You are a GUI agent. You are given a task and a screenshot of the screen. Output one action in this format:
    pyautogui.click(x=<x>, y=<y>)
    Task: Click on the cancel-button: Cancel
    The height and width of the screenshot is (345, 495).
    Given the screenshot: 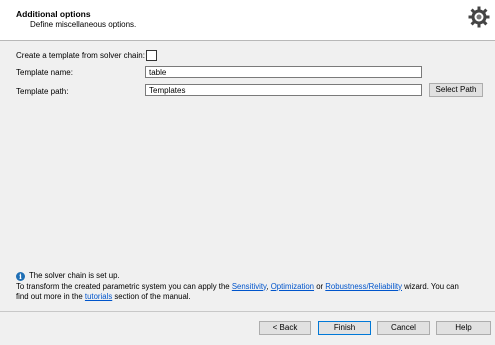 What is the action you would take?
    pyautogui.click(x=403, y=328)
    